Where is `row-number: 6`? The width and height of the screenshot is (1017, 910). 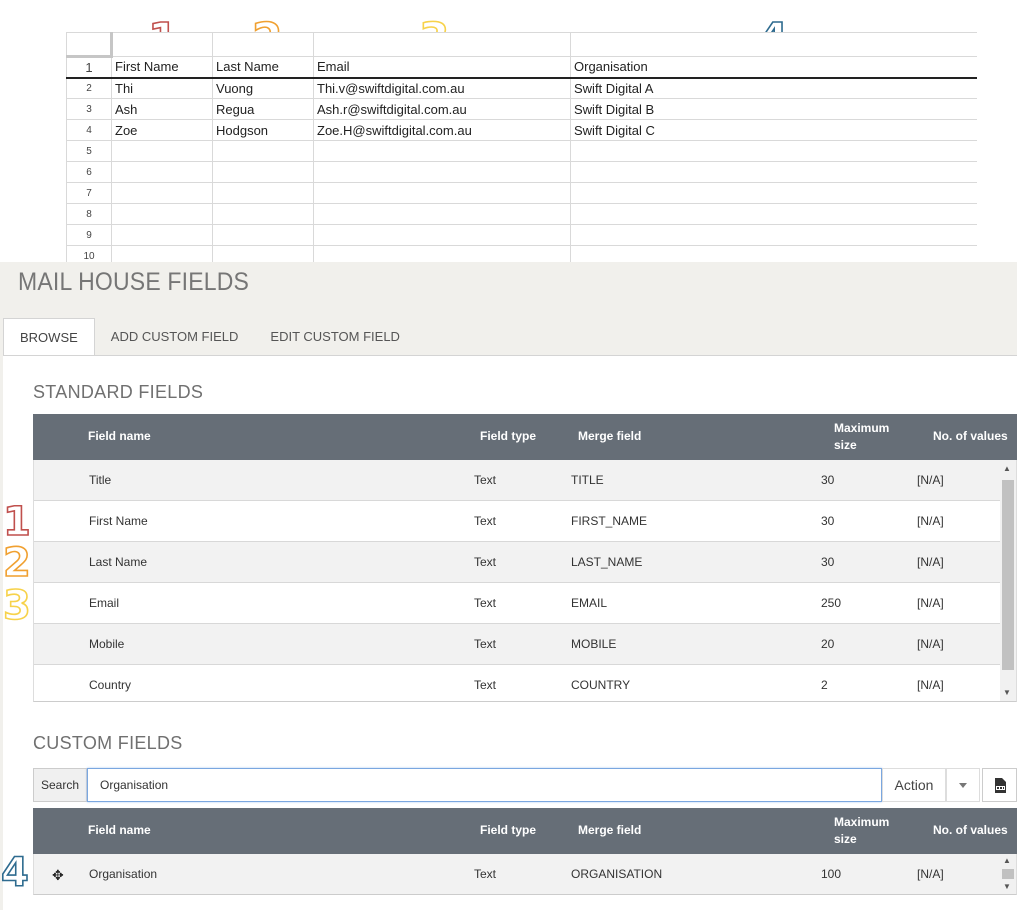 row-number: 6 is located at coordinates (89, 172).